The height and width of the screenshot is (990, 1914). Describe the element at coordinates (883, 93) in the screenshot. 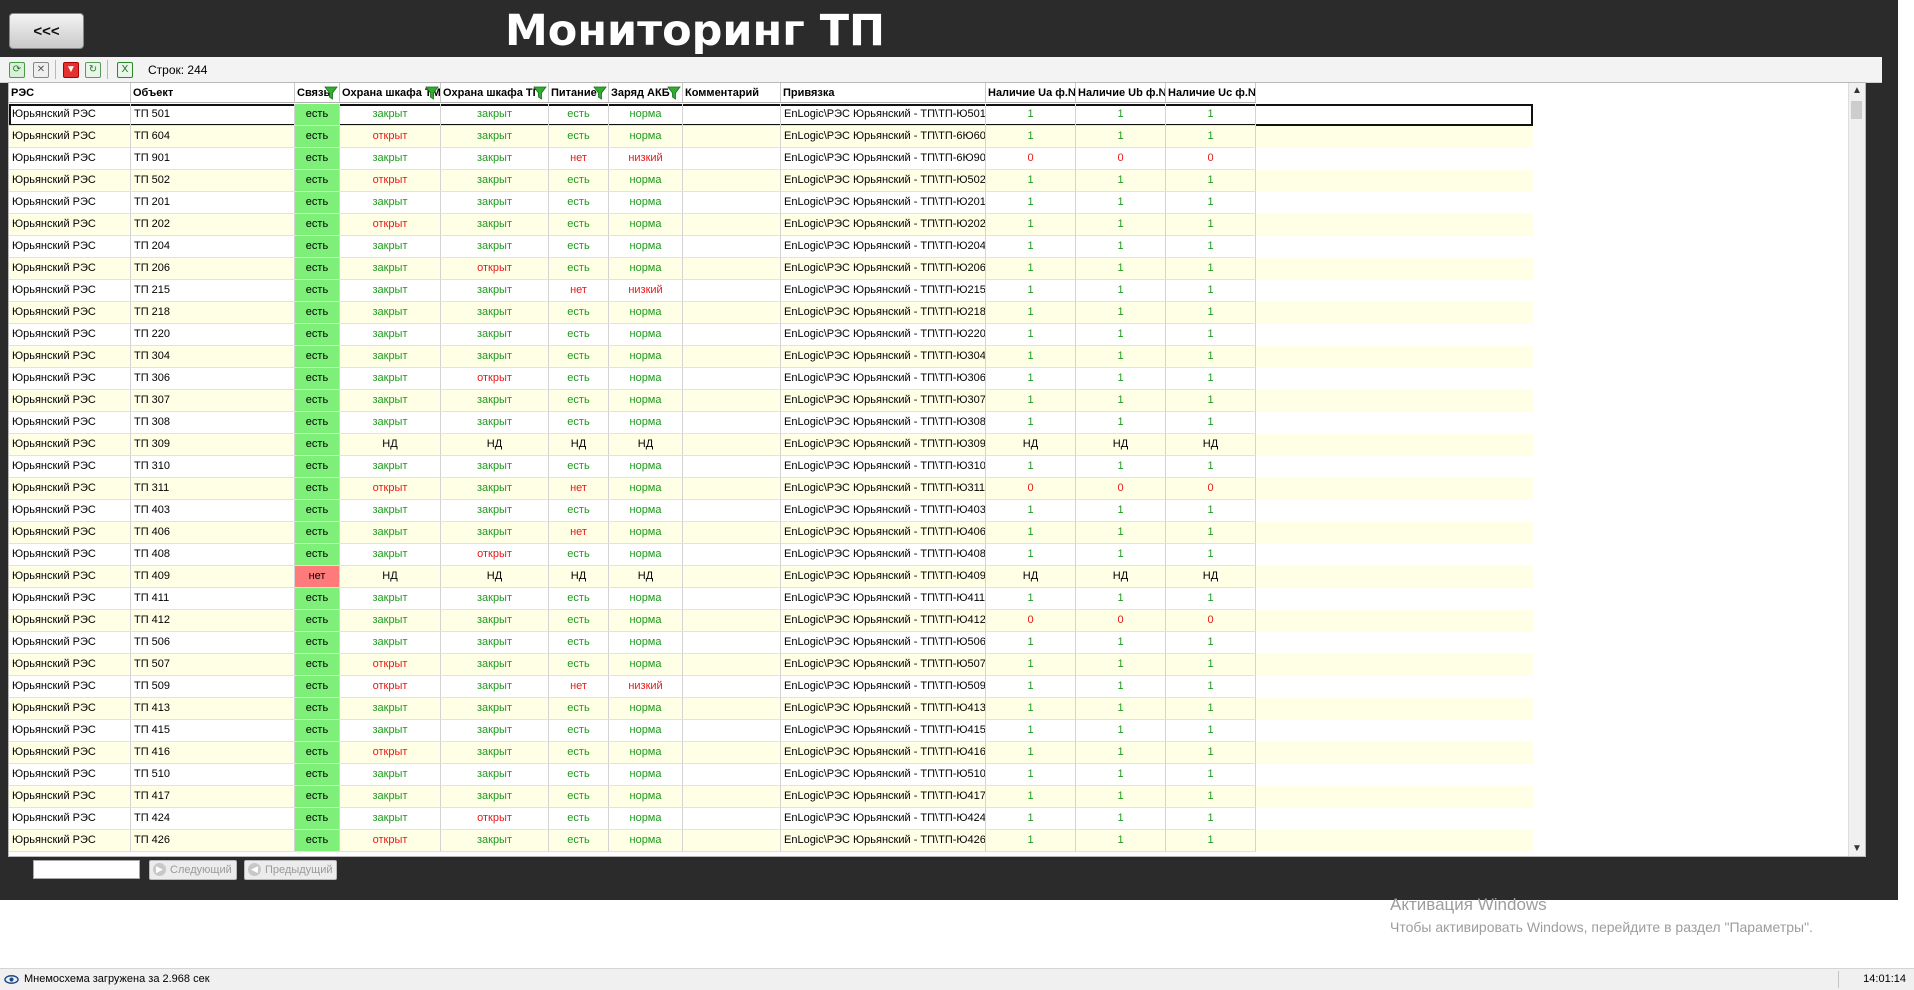

I see `column-header-bind: Привязка` at that location.